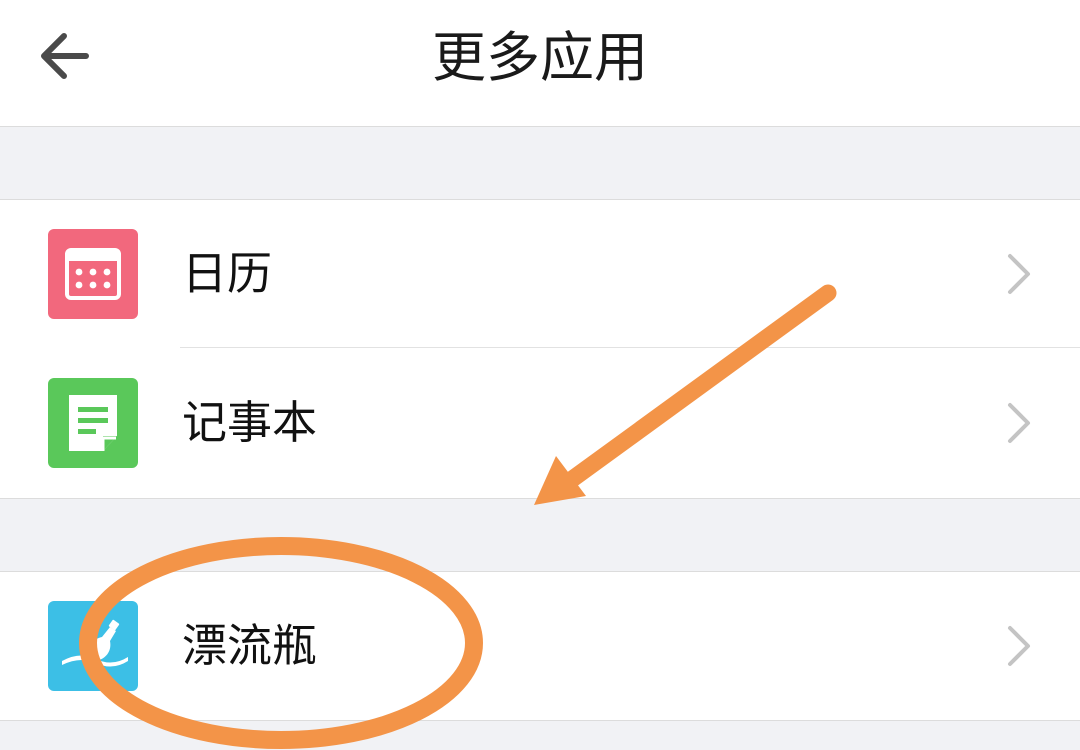 This screenshot has height=750, width=1080. I want to click on drift-bottle-icon, so click(93, 646).